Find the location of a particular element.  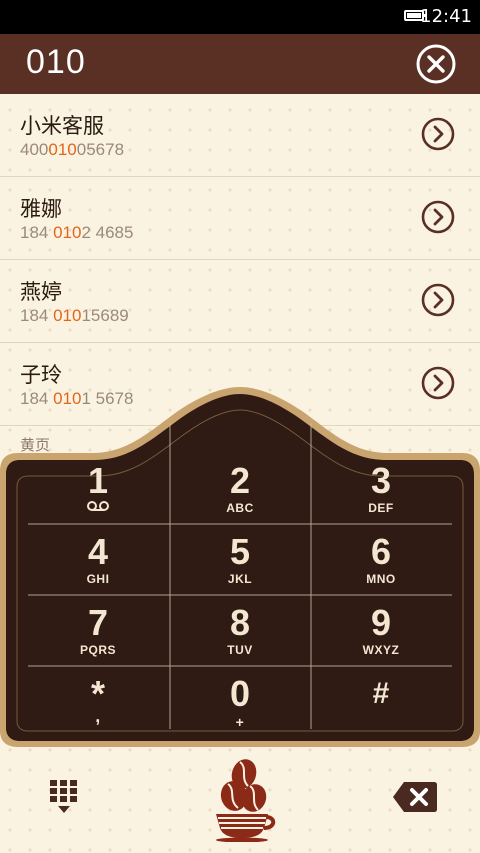

close-circle-icon is located at coordinates (436, 64).